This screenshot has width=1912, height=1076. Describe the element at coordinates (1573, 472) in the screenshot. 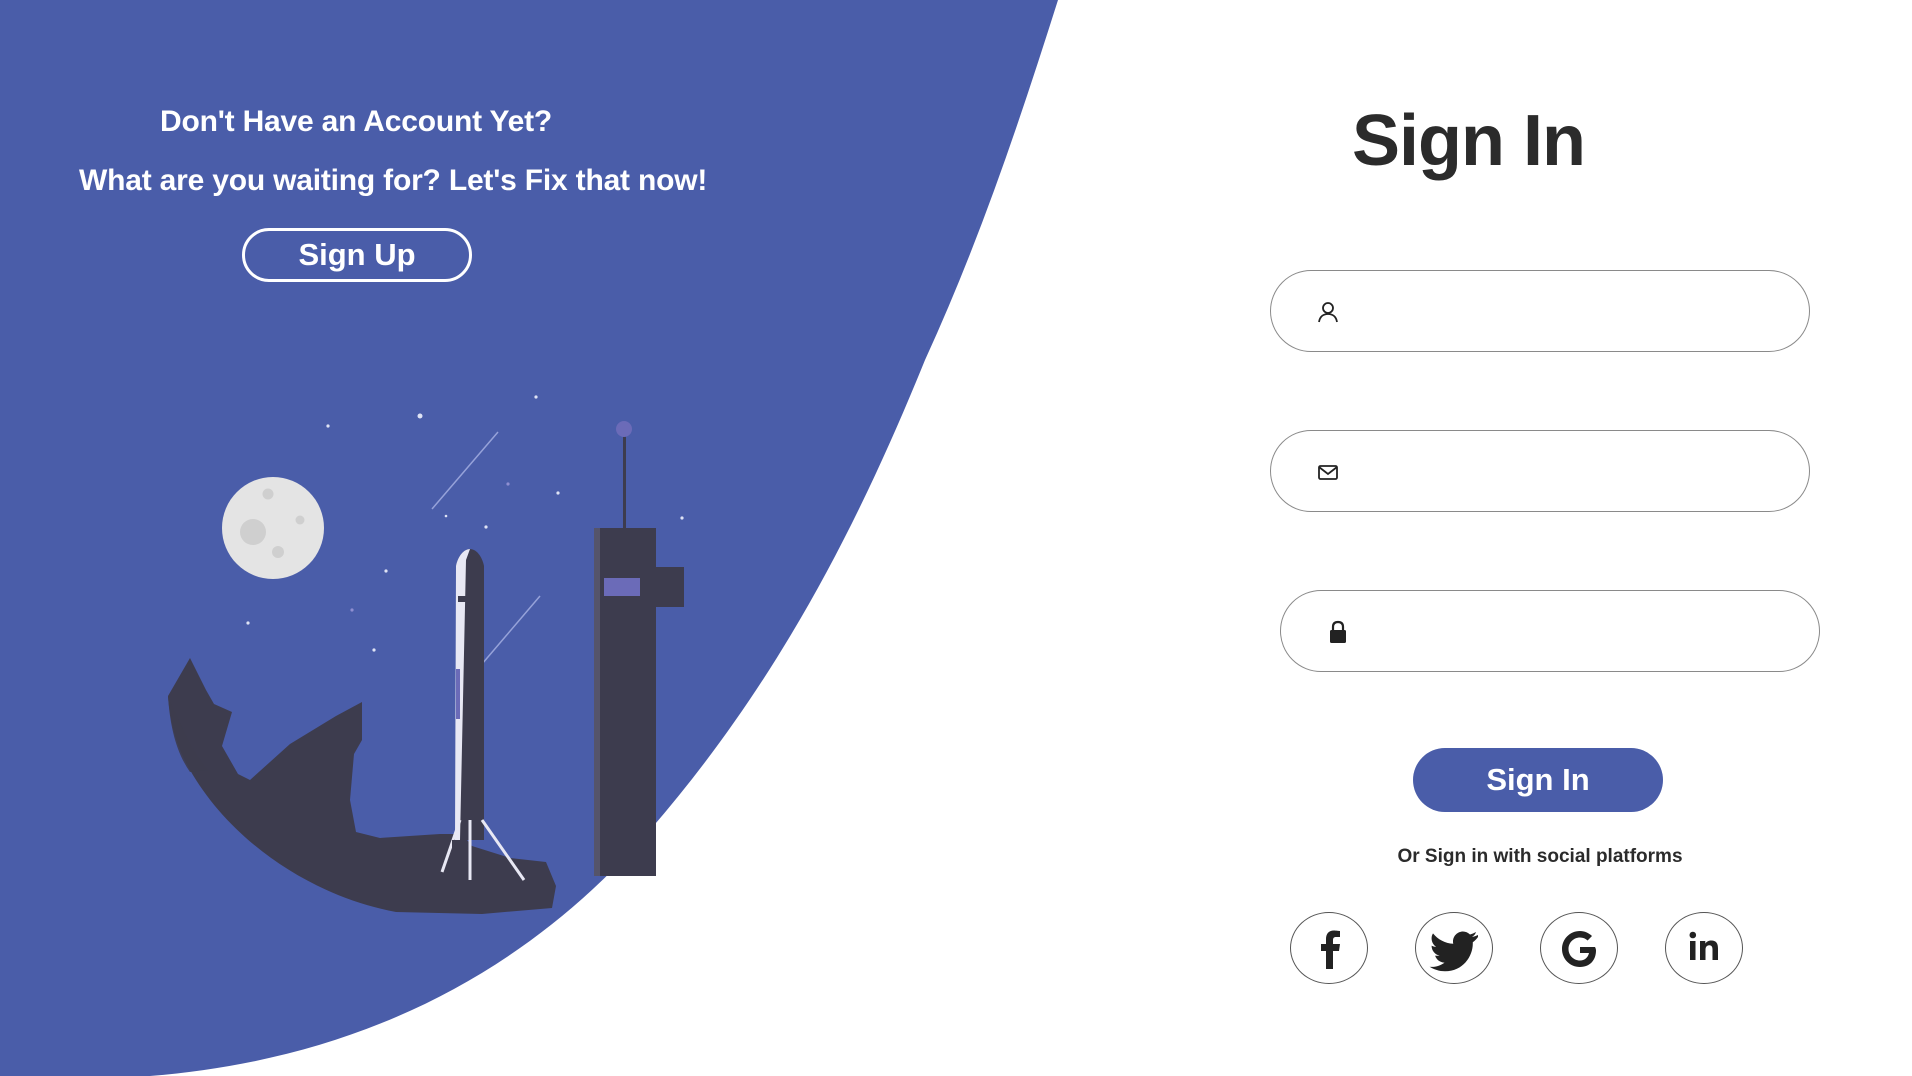

I see `email-input` at that location.